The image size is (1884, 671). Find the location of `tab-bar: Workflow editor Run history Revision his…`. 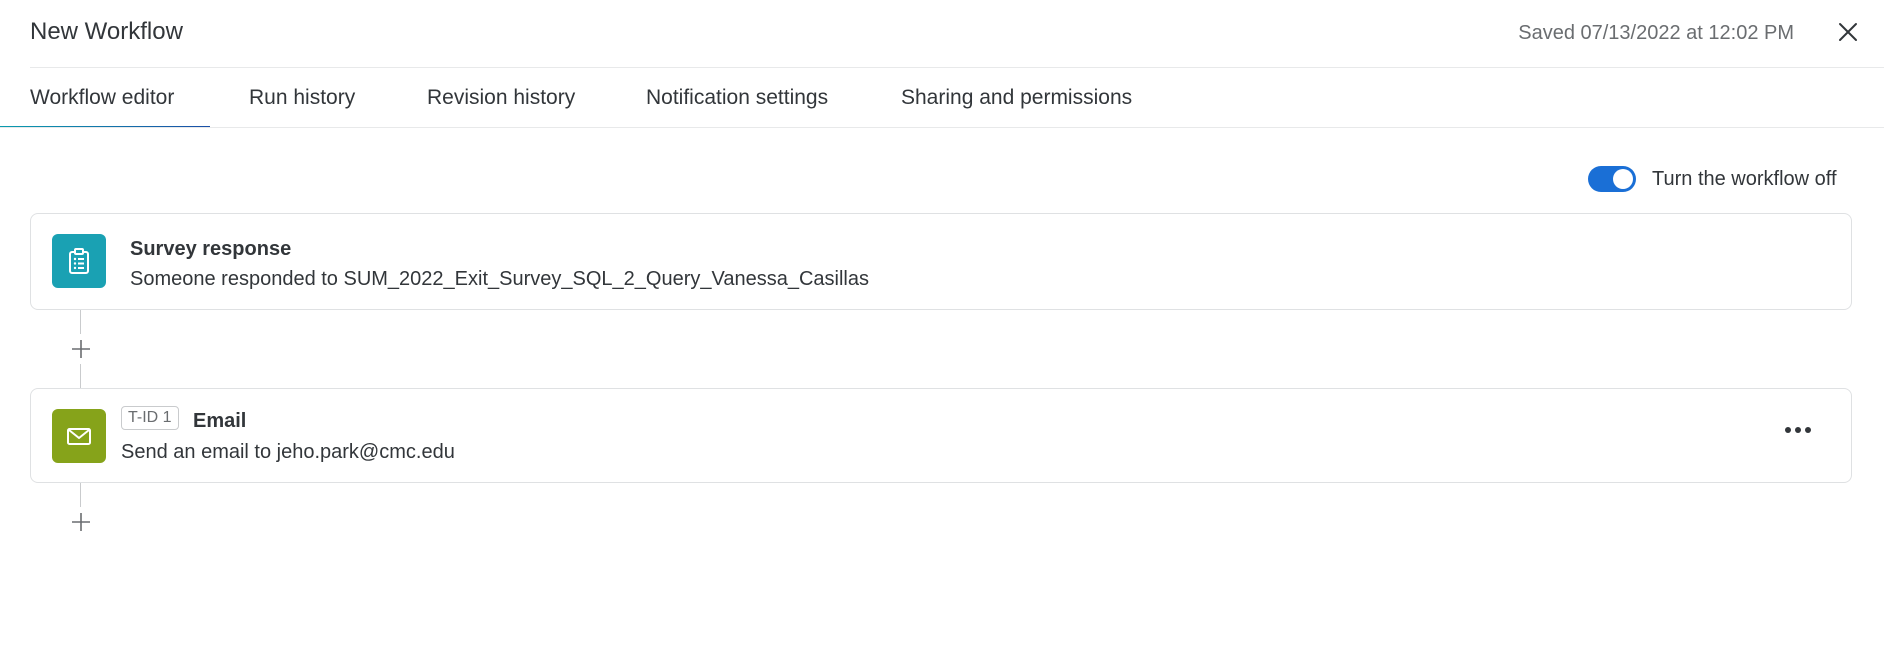

tab-bar: Workflow editor Run history Revision his… is located at coordinates (942, 98).